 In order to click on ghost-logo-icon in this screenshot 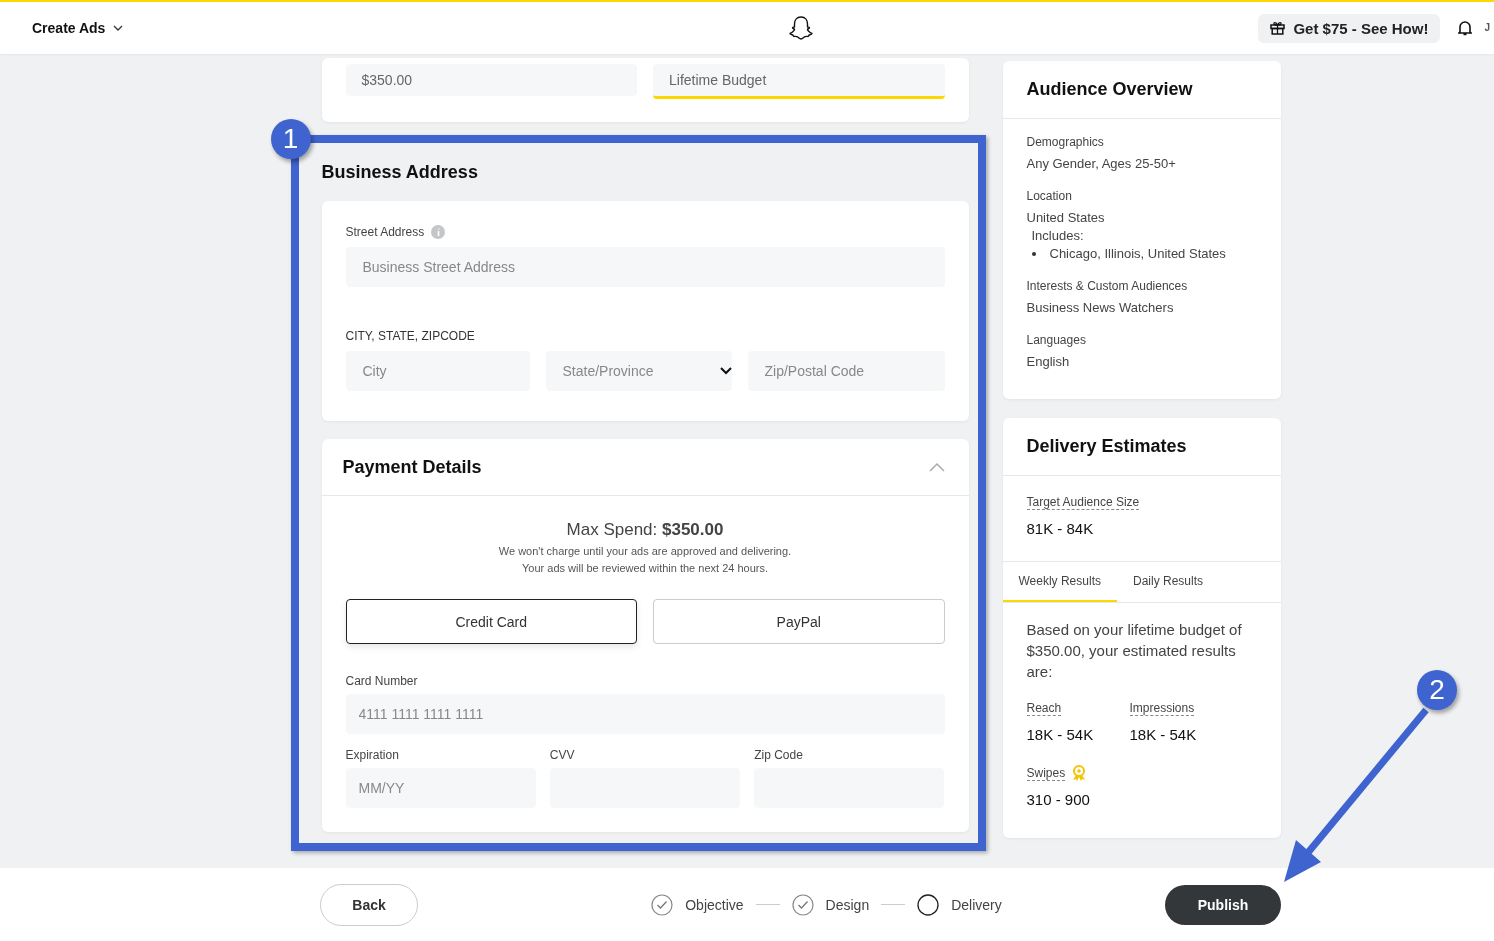, I will do `click(801, 28)`.